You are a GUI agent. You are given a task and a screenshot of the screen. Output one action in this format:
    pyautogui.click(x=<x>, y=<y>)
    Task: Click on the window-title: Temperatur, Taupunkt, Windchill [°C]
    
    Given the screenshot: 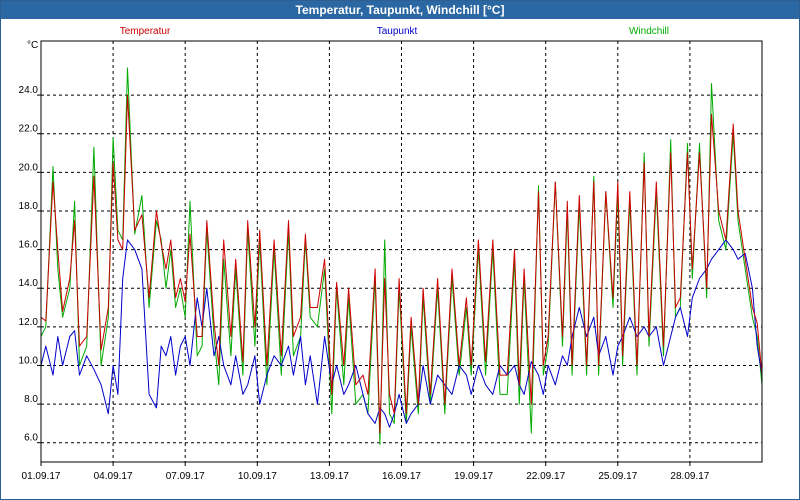 What is the action you would take?
    pyautogui.click(x=400, y=10)
    